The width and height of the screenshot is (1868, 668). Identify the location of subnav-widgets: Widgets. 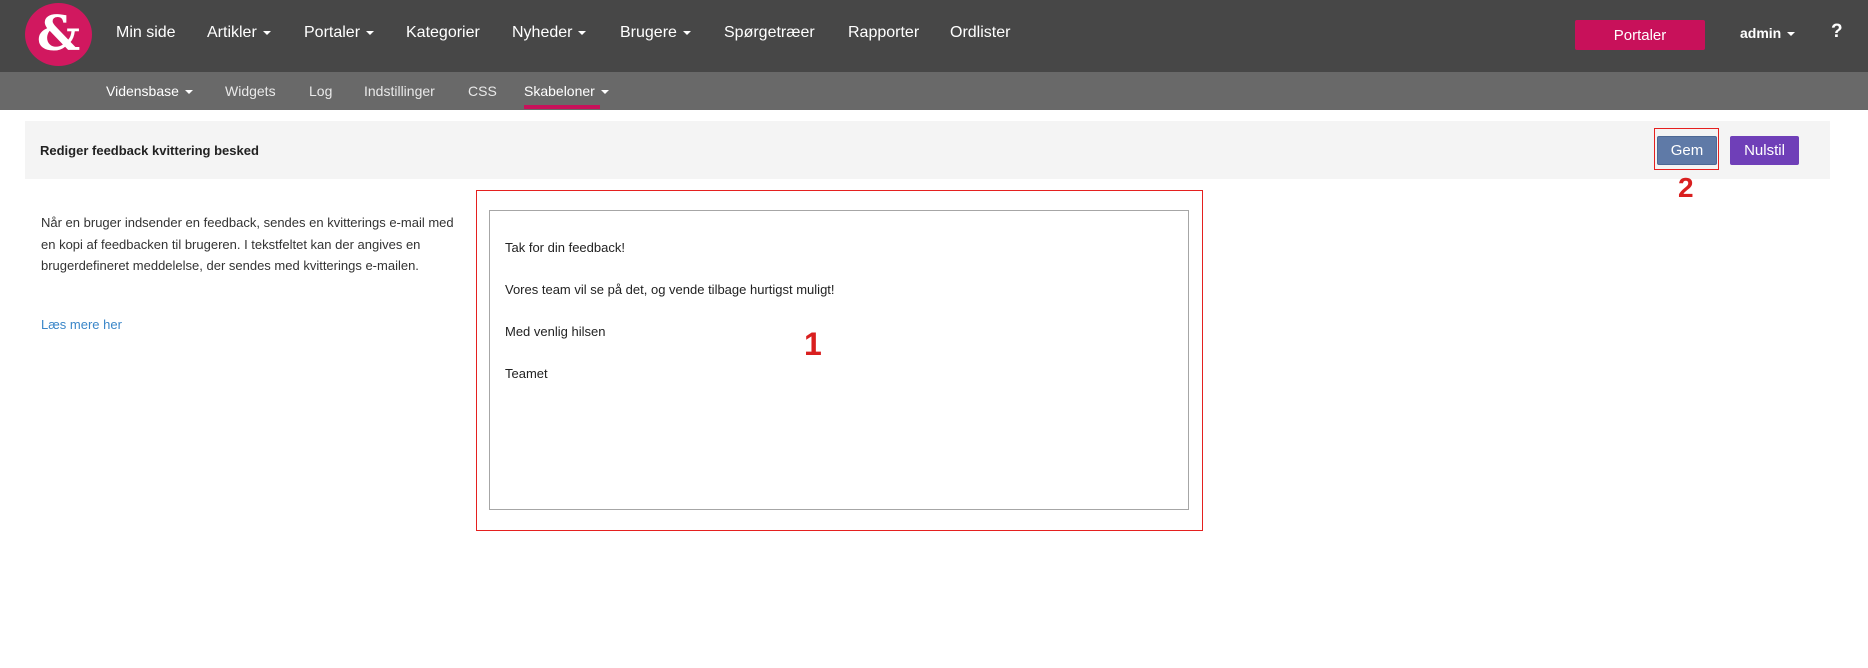
(250, 91).